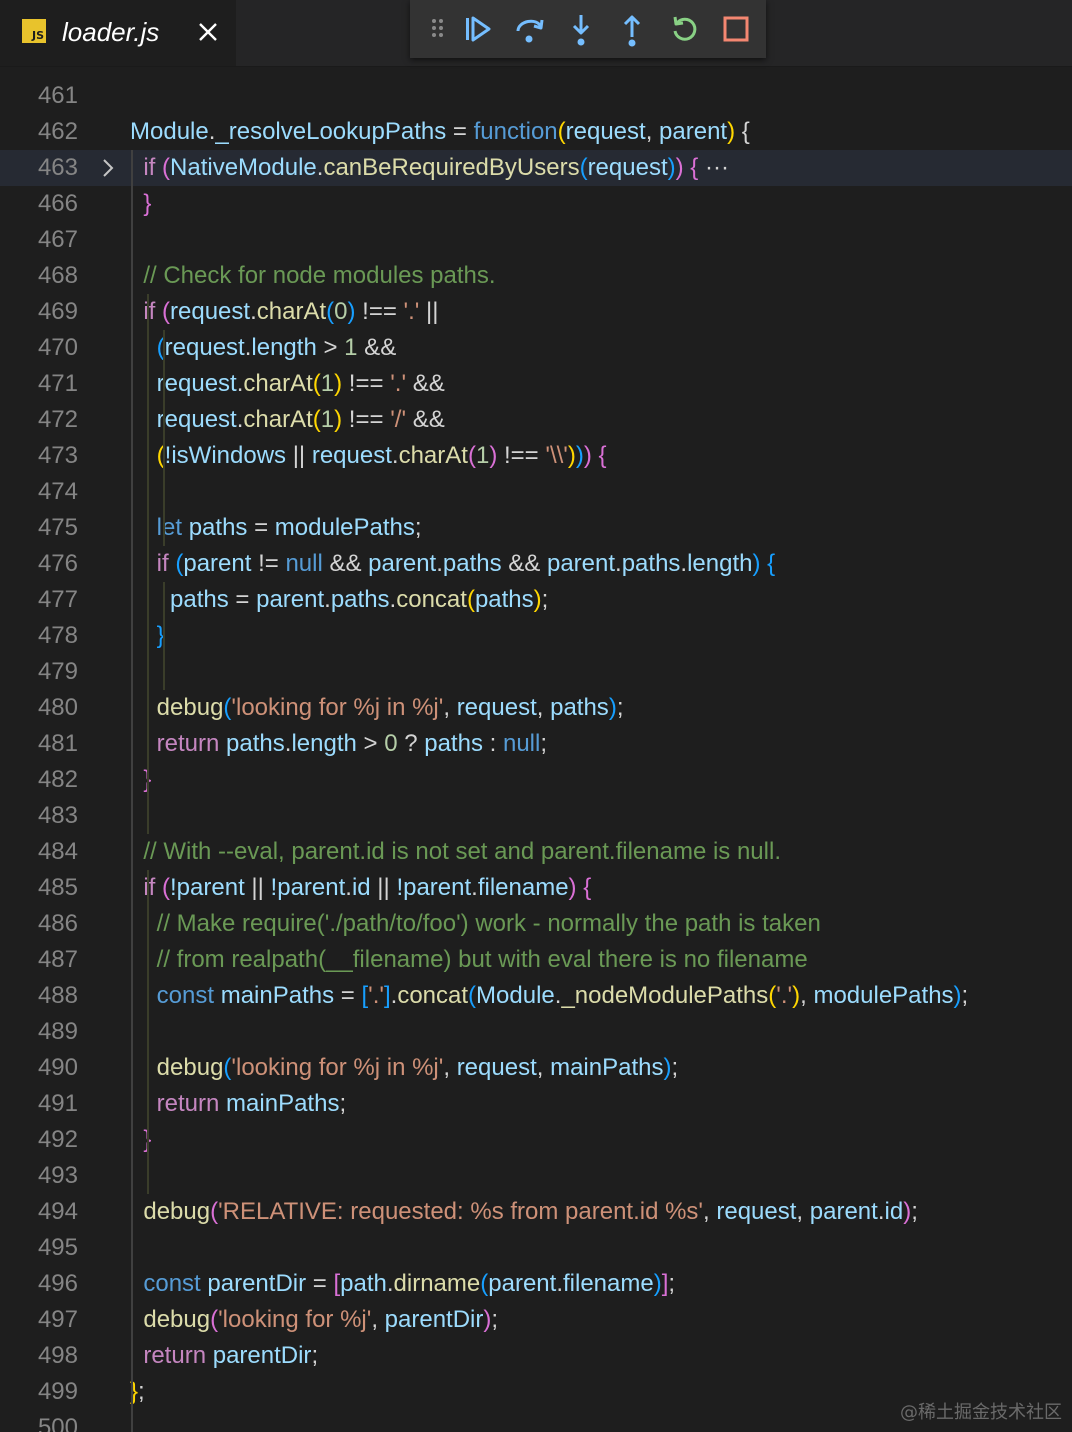 The image size is (1072, 1432). What do you see at coordinates (536, 204) in the screenshot?
I see `code-line: 466 }` at bounding box center [536, 204].